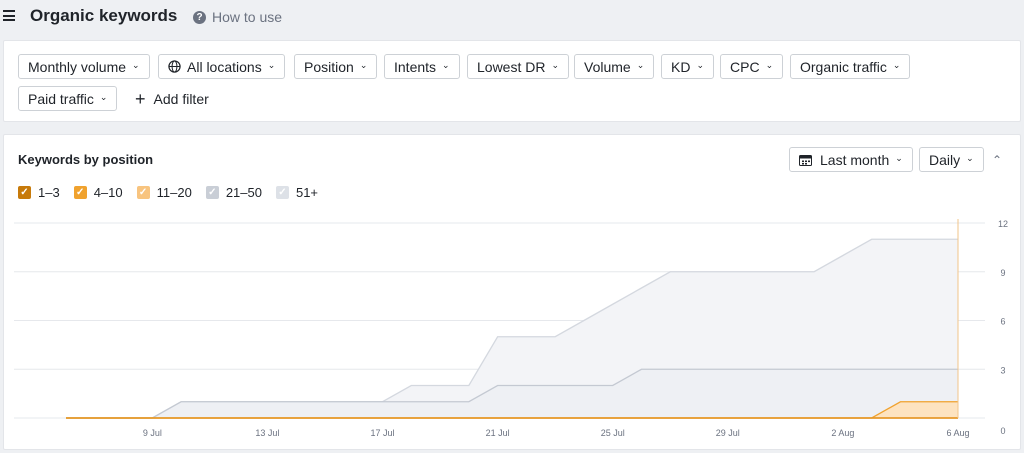 This screenshot has height=453, width=1024. I want to click on filter-label: Intents, so click(415, 66).